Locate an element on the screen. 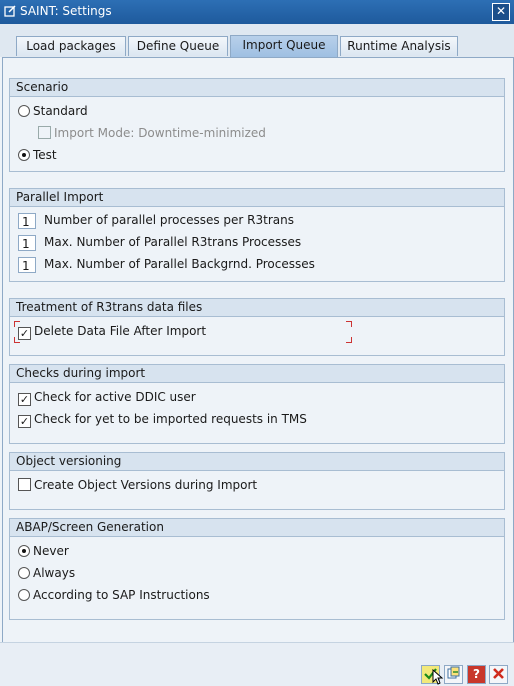  according-radio is located at coordinates (24, 595).